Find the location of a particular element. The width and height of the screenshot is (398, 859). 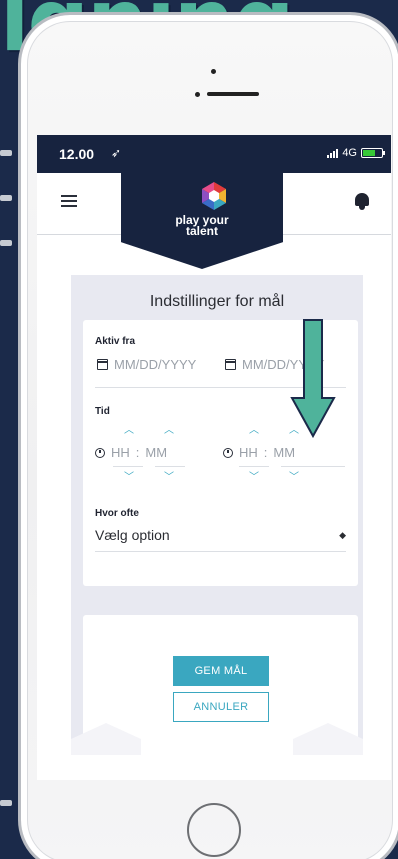

page-title: Indstillinger for mål is located at coordinates (217, 301).